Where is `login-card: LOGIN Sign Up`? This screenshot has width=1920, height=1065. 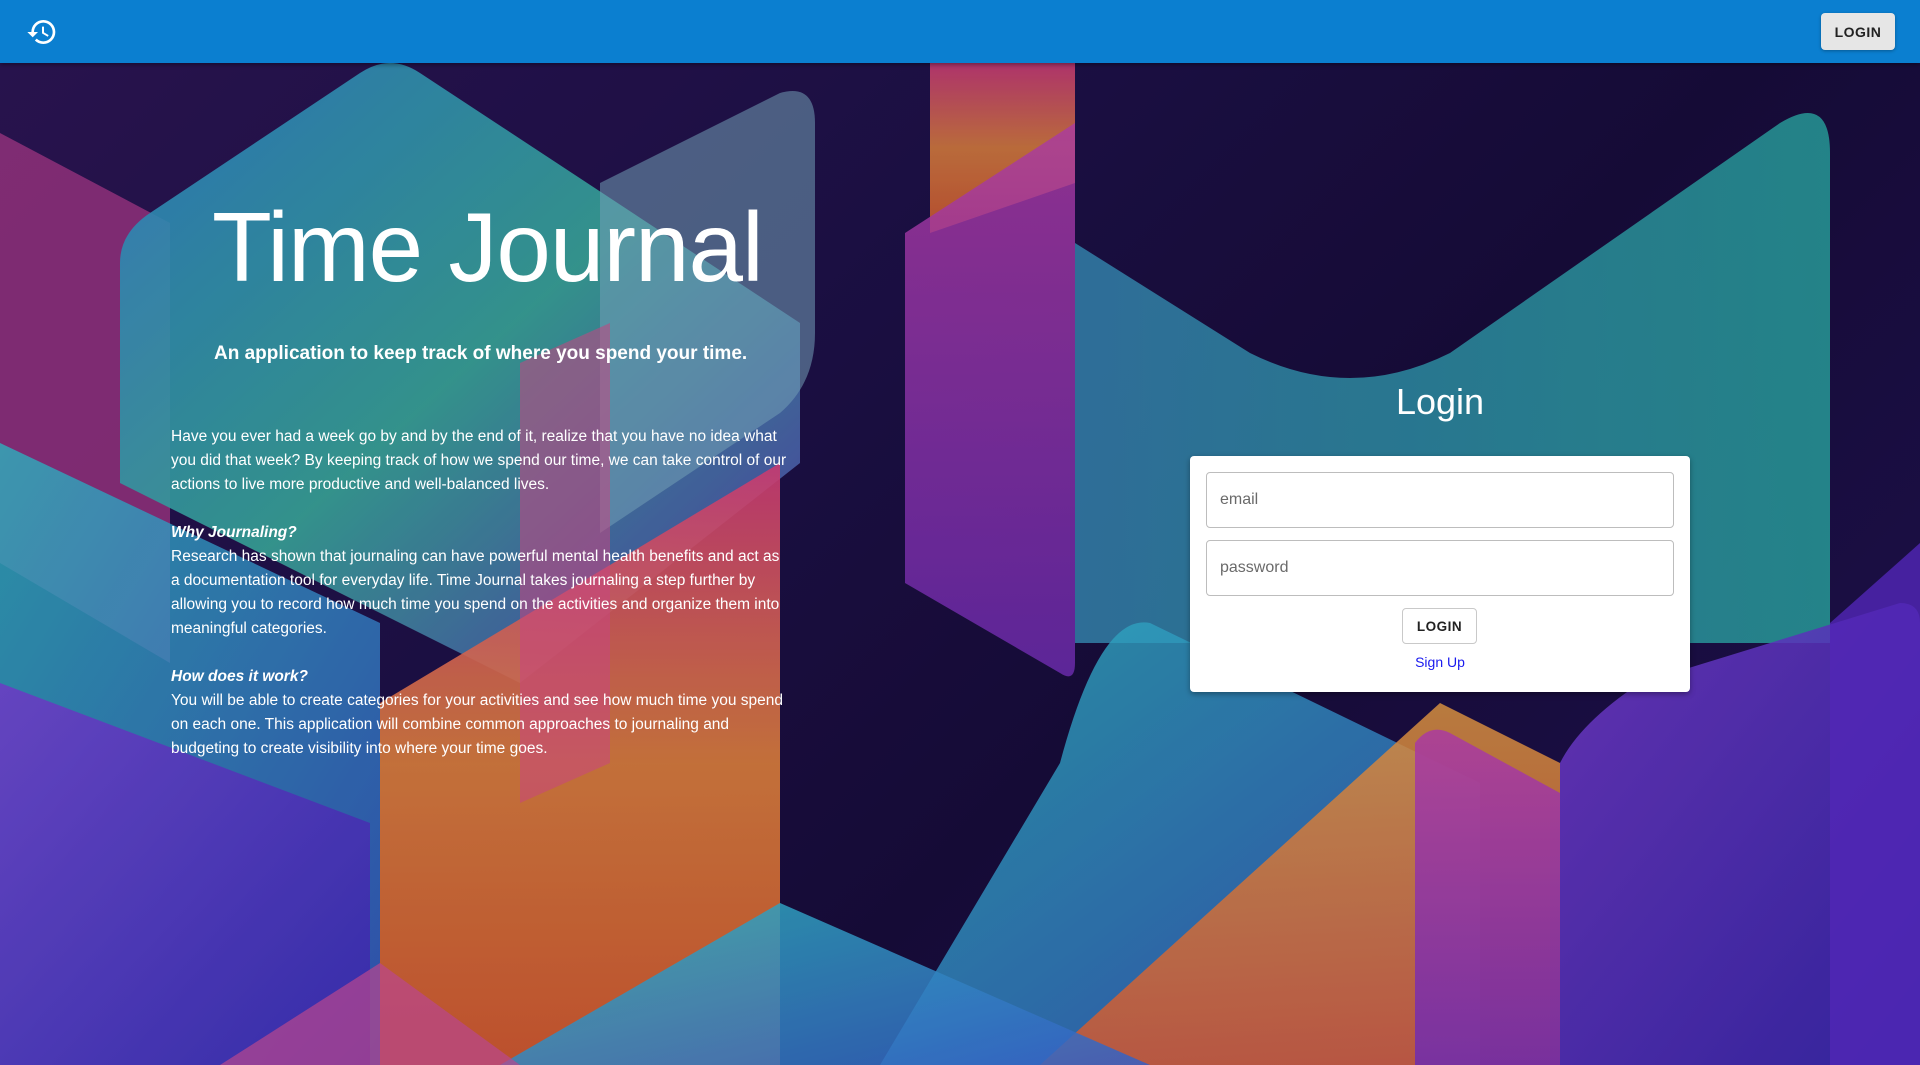 login-card: LOGIN Sign Up is located at coordinates (1440, 574).